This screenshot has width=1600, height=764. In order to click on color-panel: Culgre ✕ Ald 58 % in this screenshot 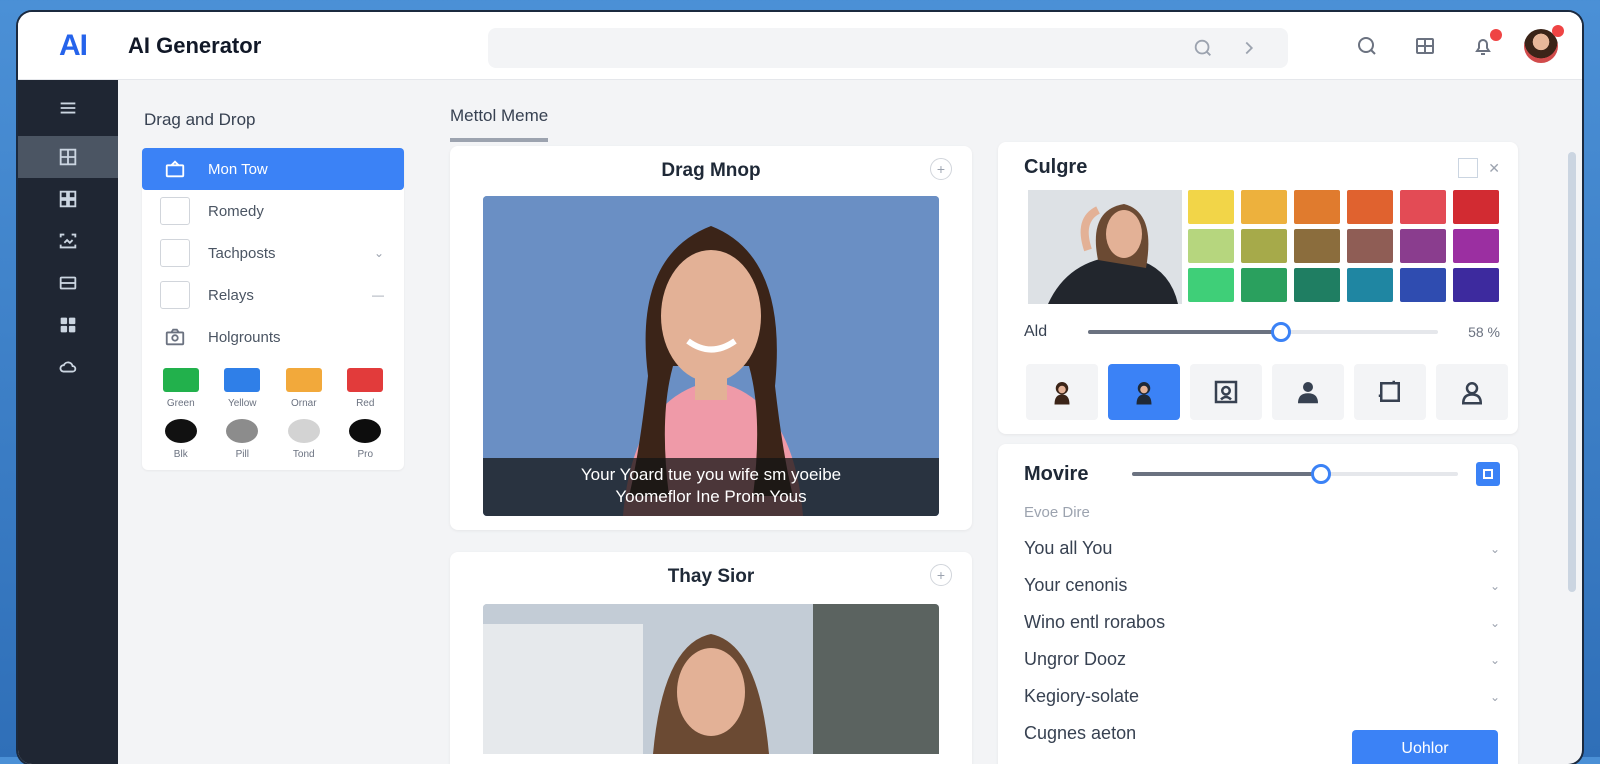, I will do `click(1258, 288)`.